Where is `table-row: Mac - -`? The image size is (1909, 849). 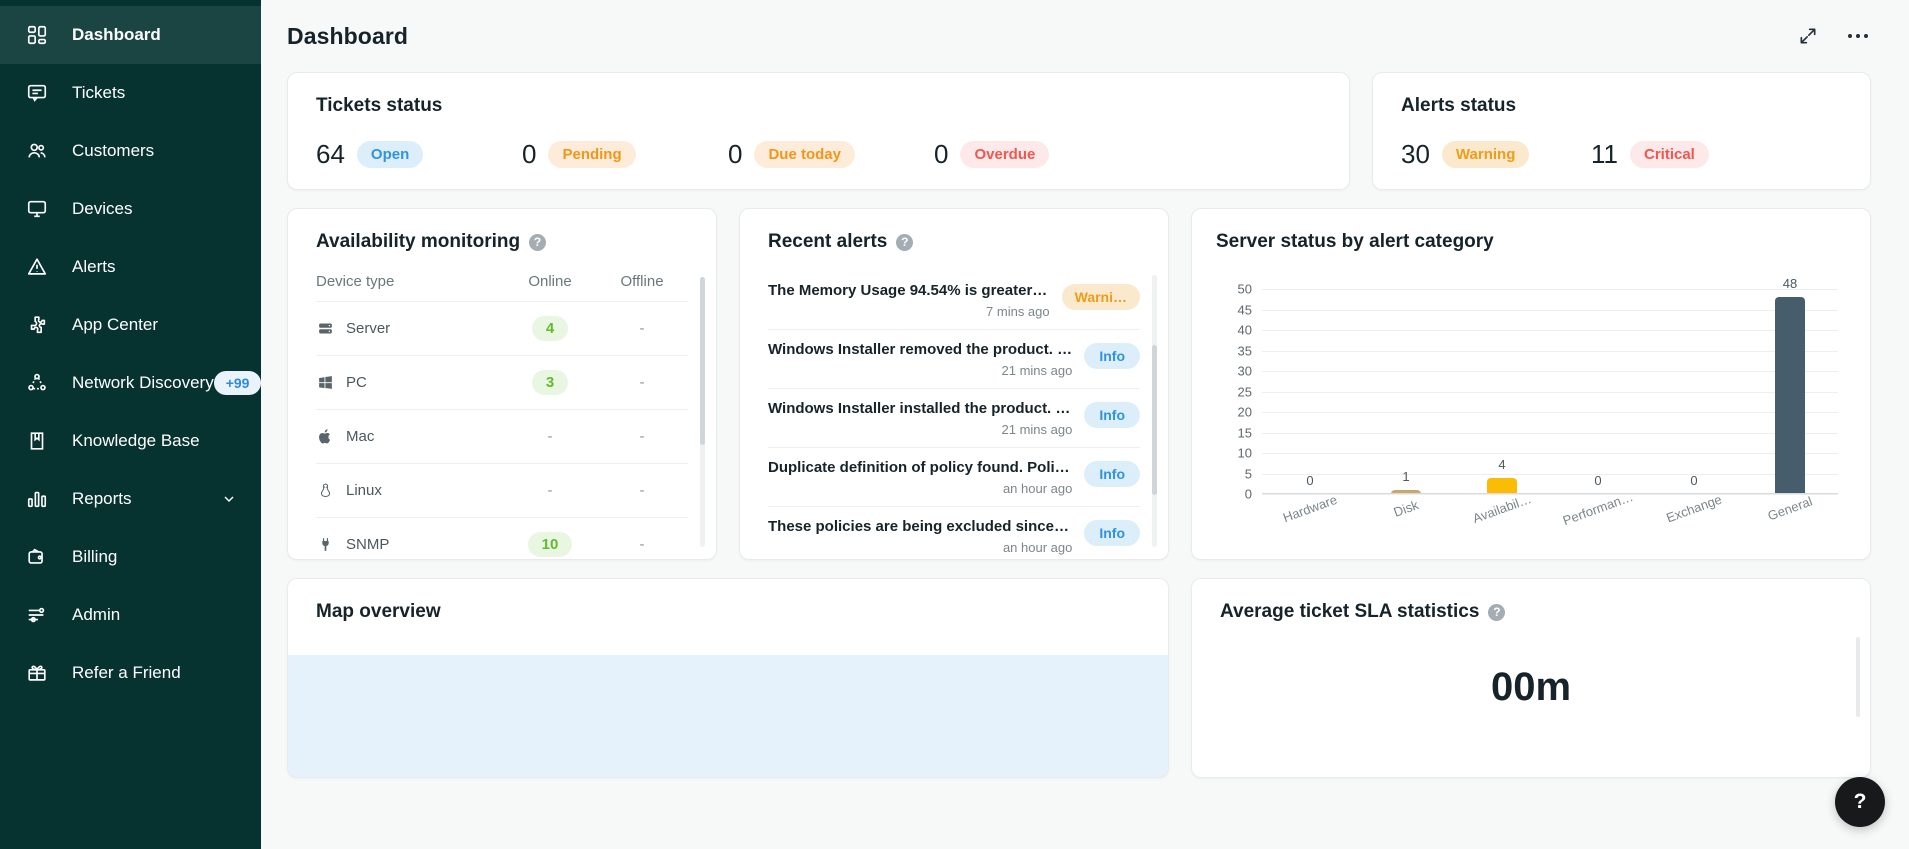
table-row: Mac - - is located at coordinates (502, 437).